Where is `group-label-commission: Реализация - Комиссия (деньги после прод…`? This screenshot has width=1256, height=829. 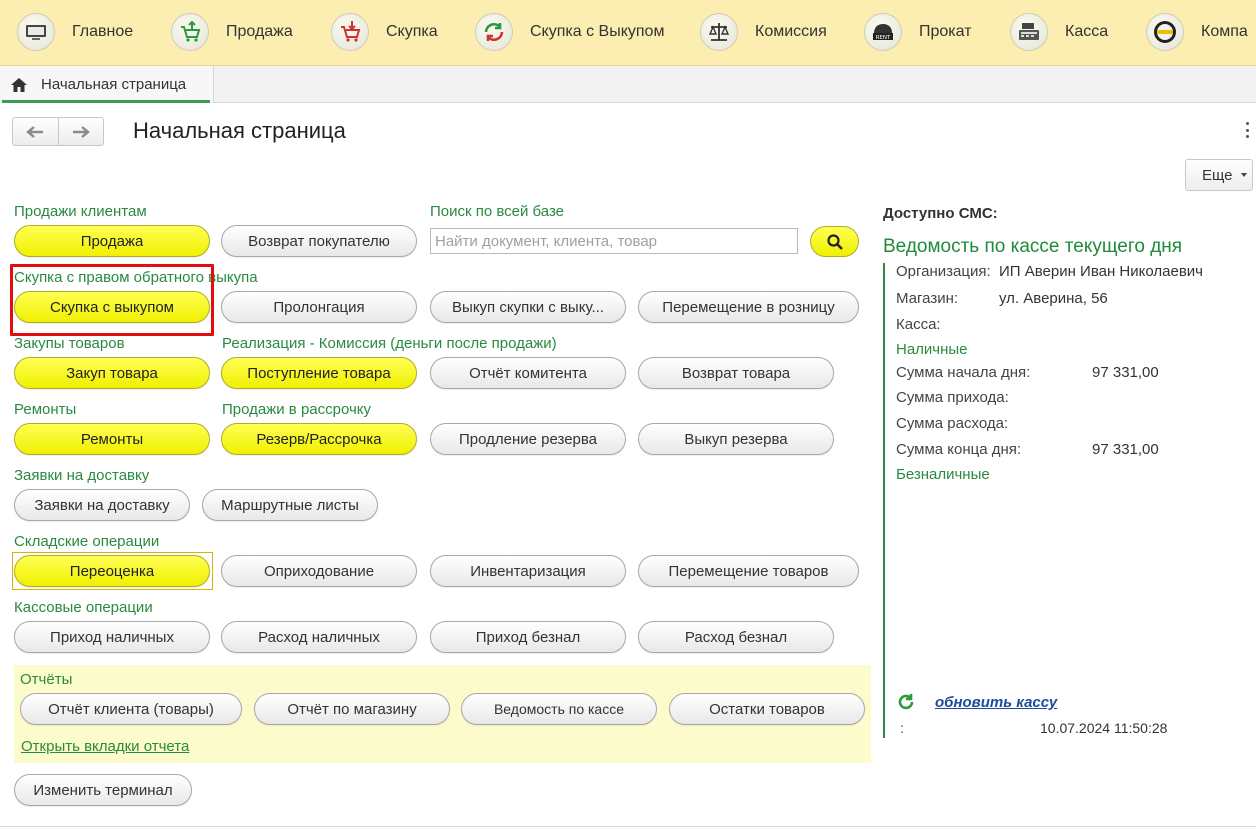 group-label-commission: Реализация - Комиссия (деньги после прод… is located at coordinates (389, 343).